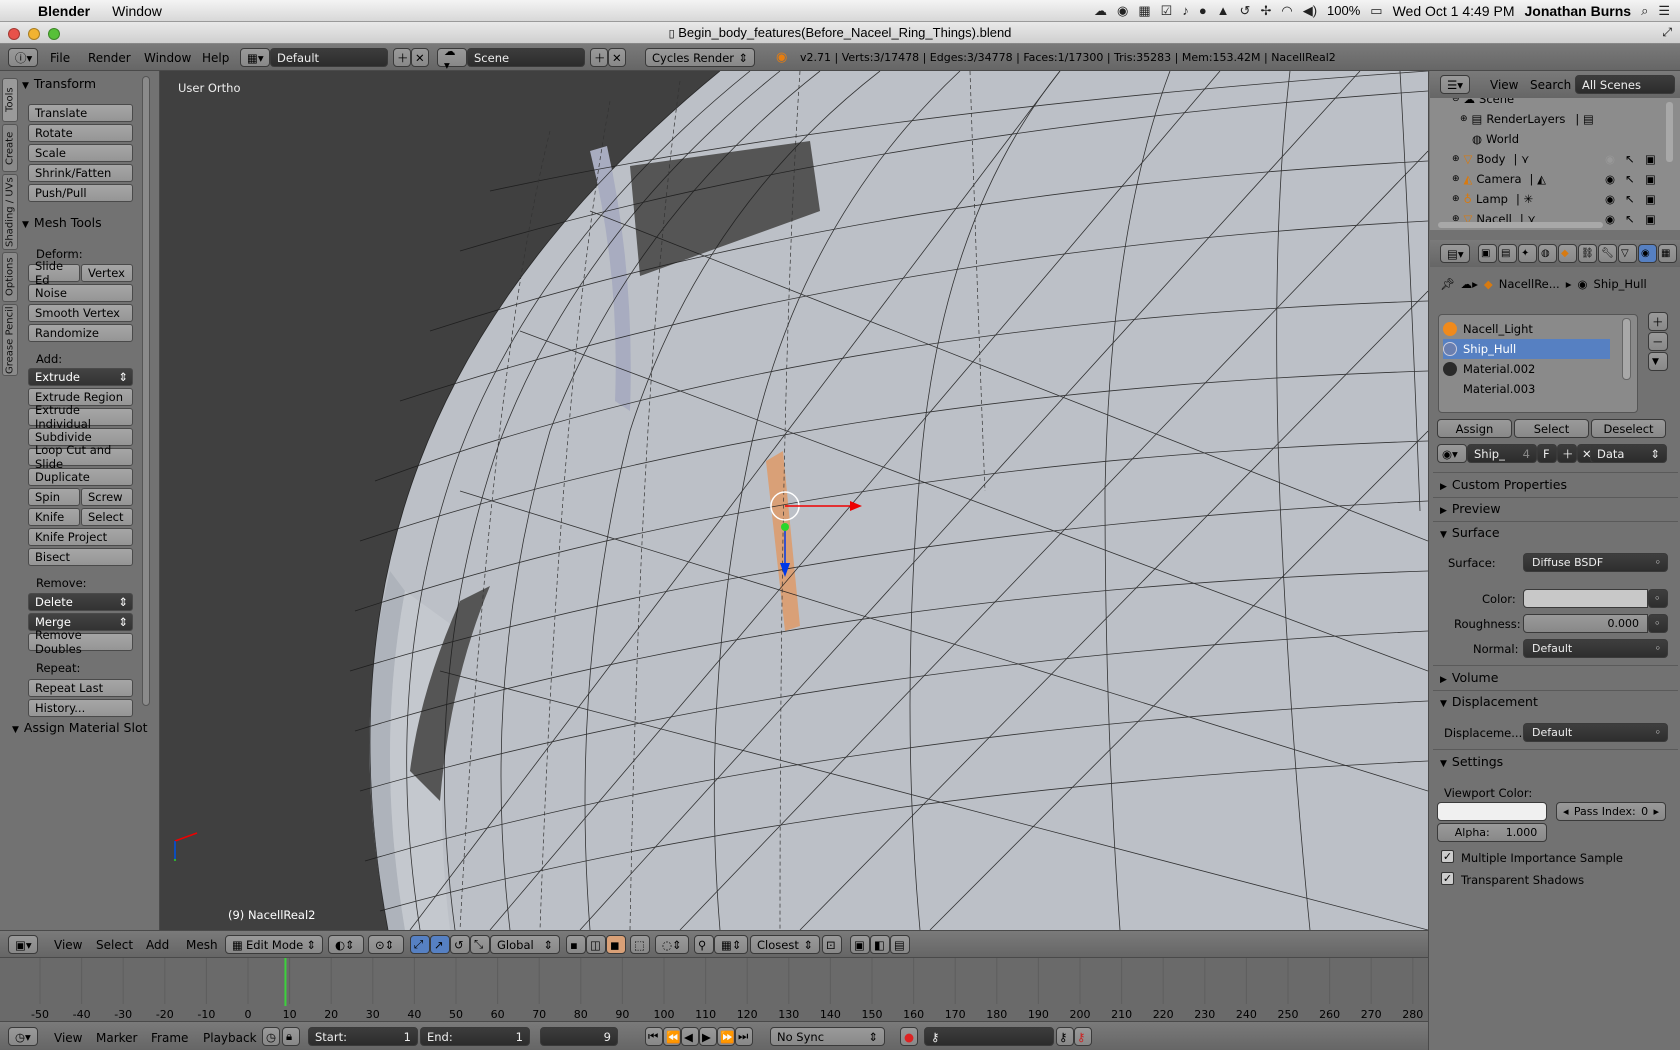 Image resolution: width=1680 pixels, height=1050 pixels. Describe the element at coordinates (420, 57) in the screenshot. I see `remove-layout-button: ✕` at that location.